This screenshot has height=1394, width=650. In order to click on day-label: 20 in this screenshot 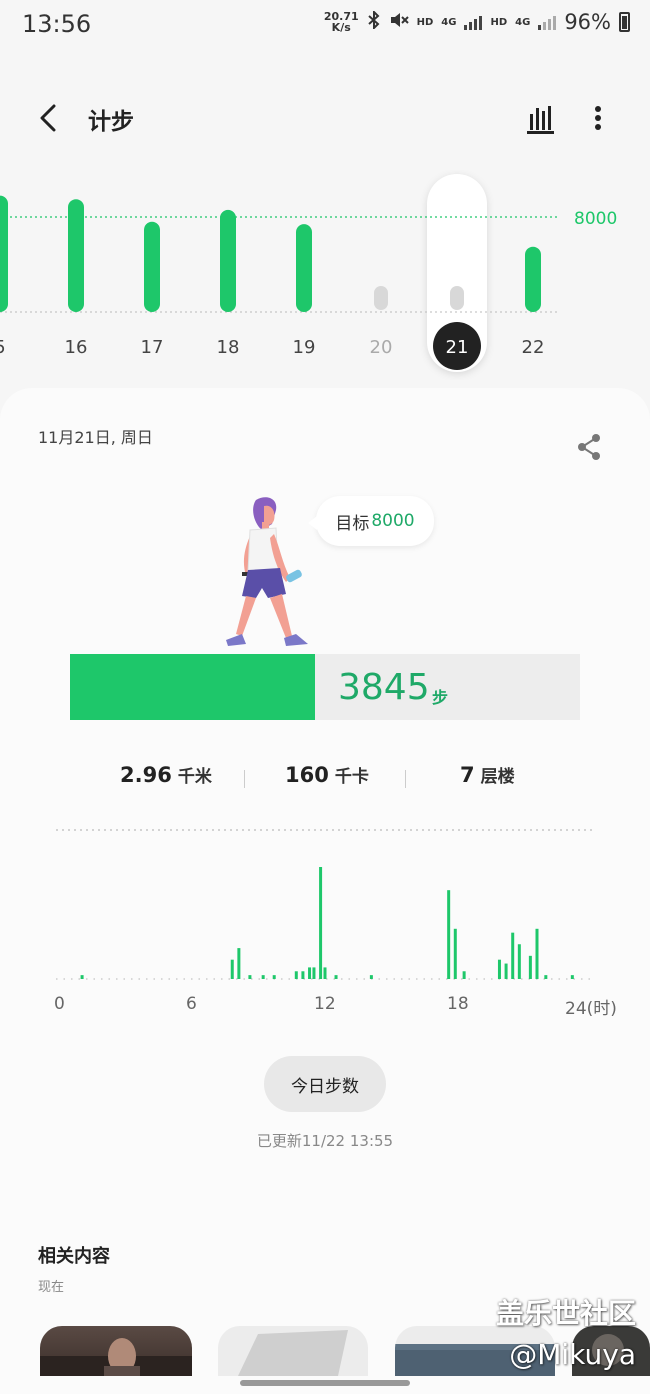, I will do `click(381, 347)`.